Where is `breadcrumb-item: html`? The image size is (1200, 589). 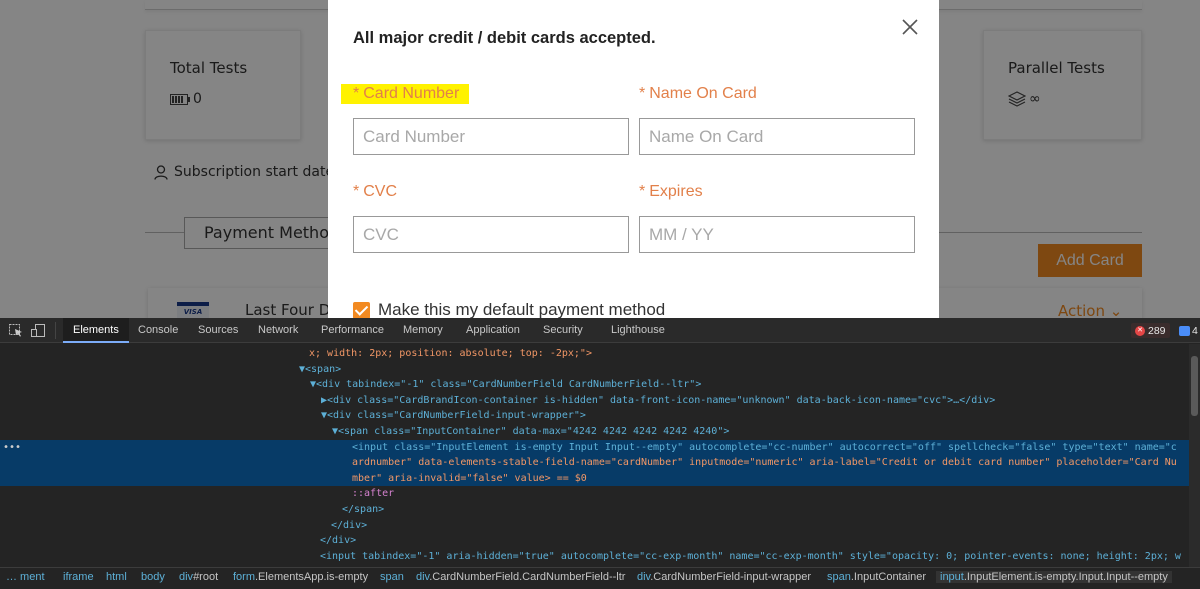
breadcrumb-item: html is located at coordinates (116, 577).